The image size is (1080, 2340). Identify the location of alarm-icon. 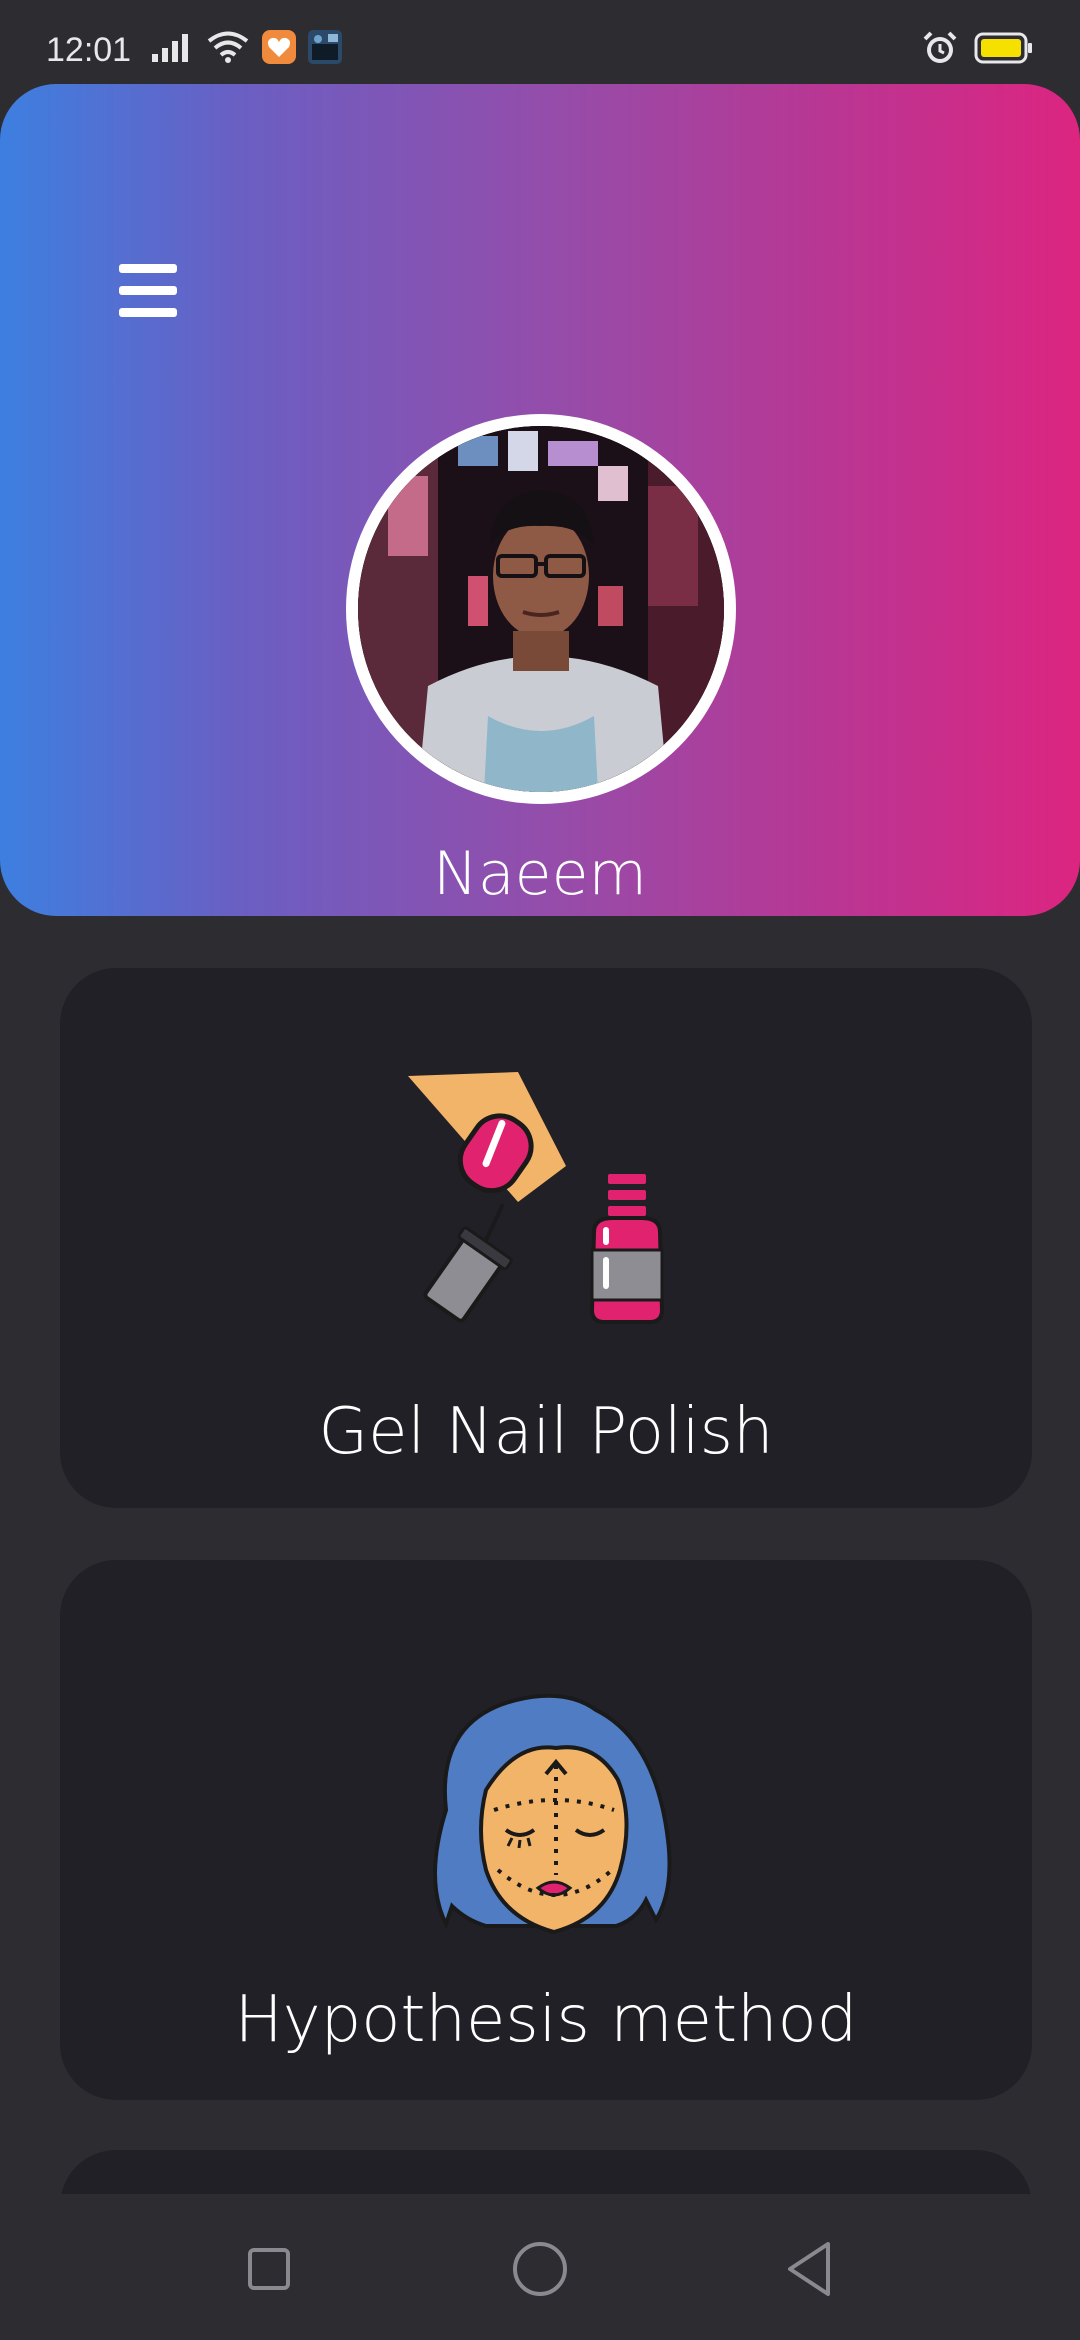
(940, 47).